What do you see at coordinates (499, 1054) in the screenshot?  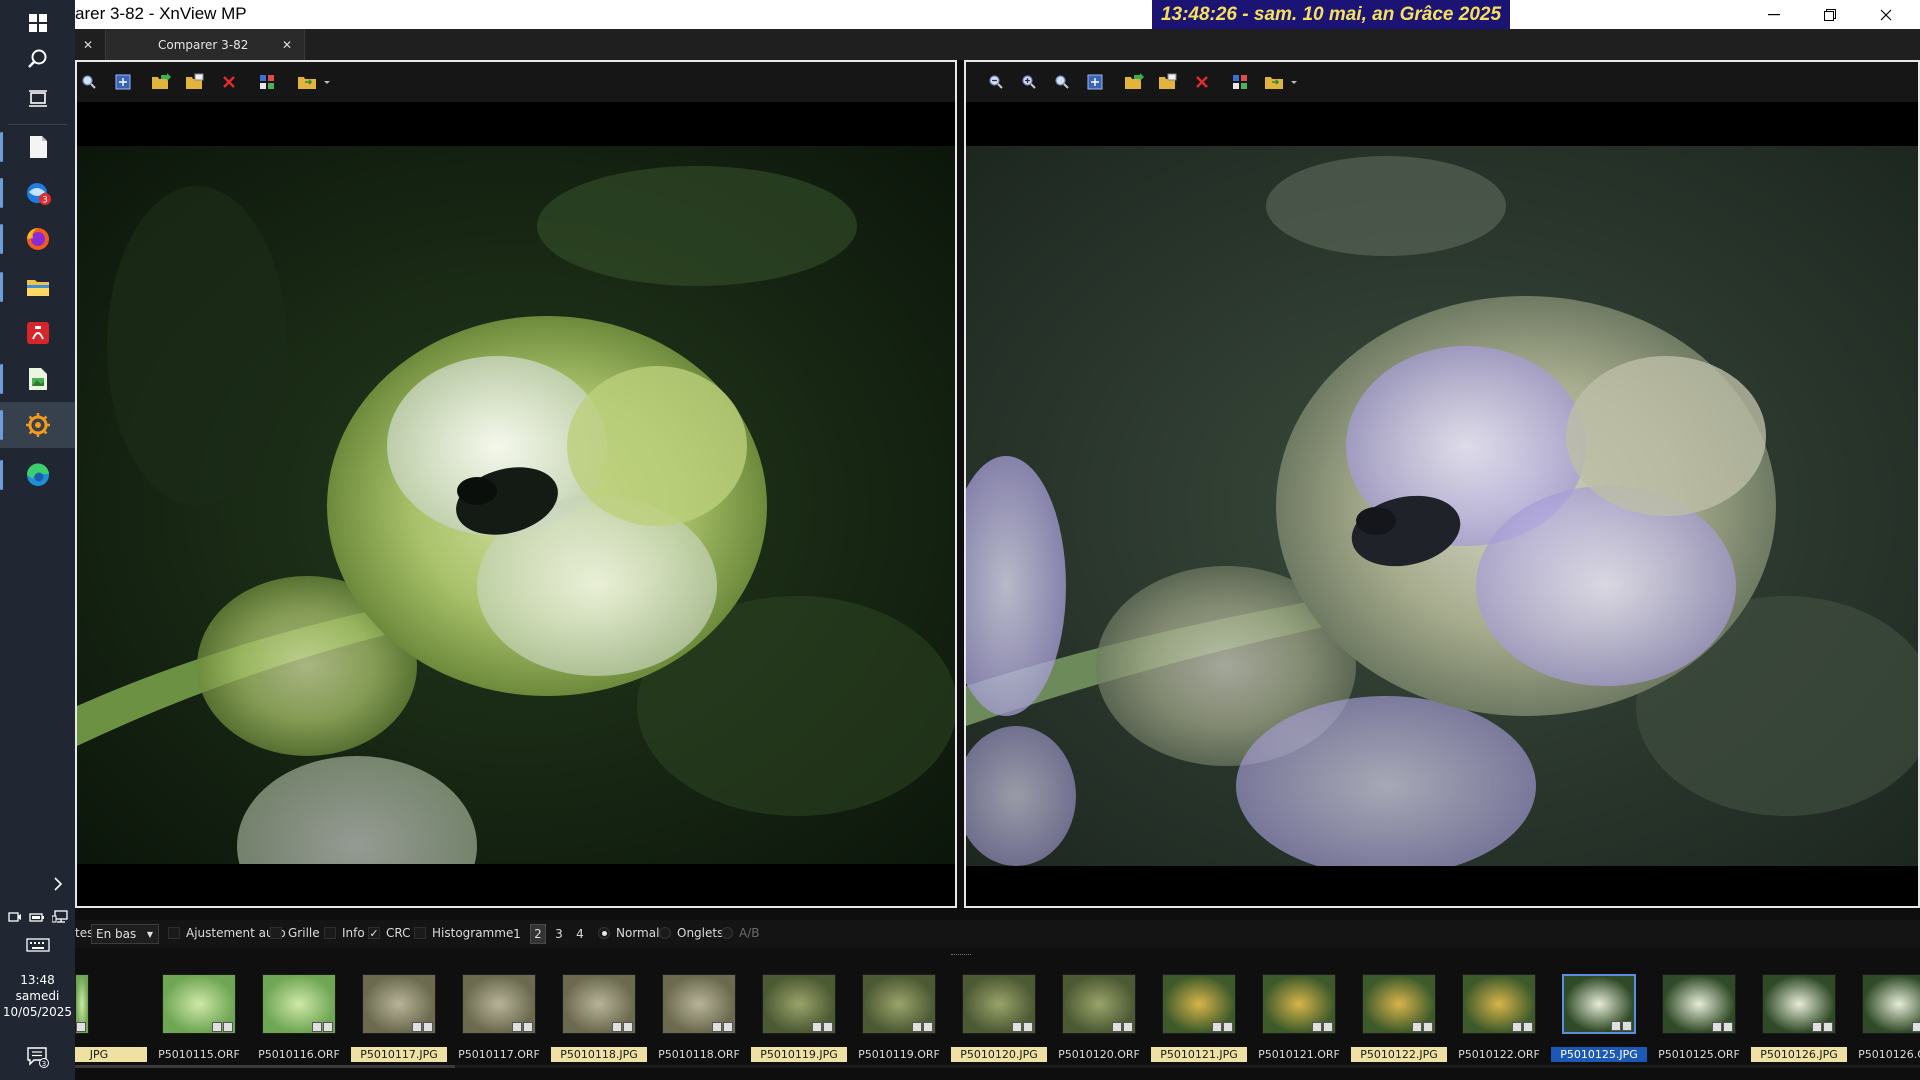 I see `thumbnail-filename: P5010117.ORF` at bounding box center [499, 1054].